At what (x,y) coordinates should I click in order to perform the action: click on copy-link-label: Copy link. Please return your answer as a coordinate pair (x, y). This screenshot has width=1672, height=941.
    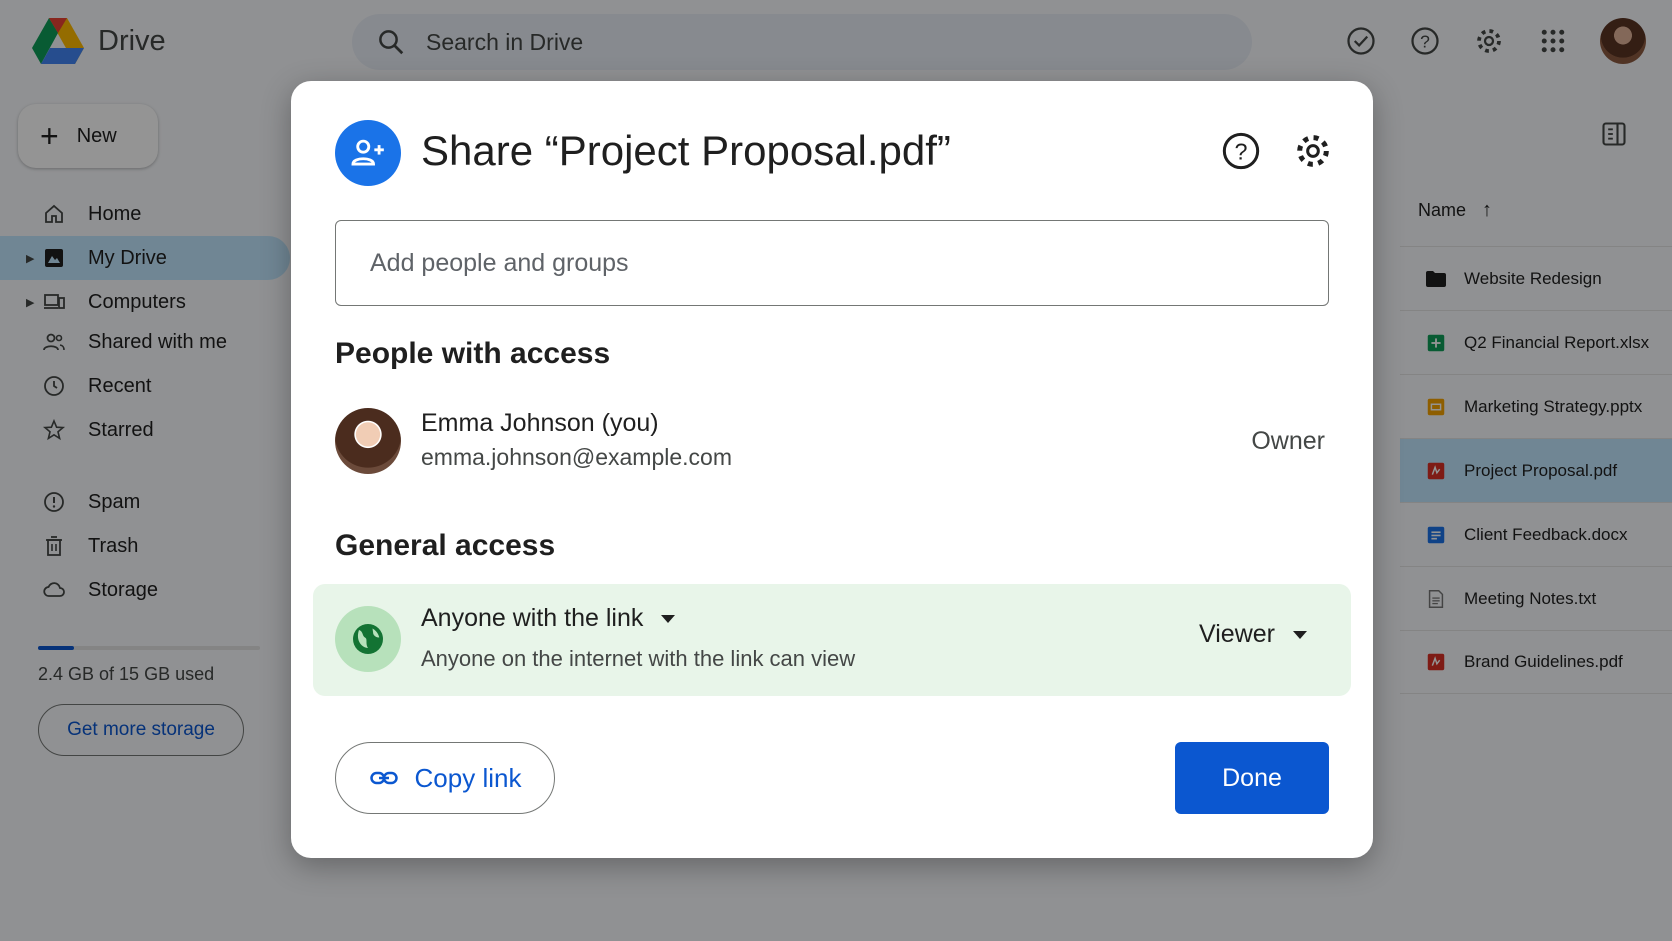
    Looking at the image, I should click on (468, 777).